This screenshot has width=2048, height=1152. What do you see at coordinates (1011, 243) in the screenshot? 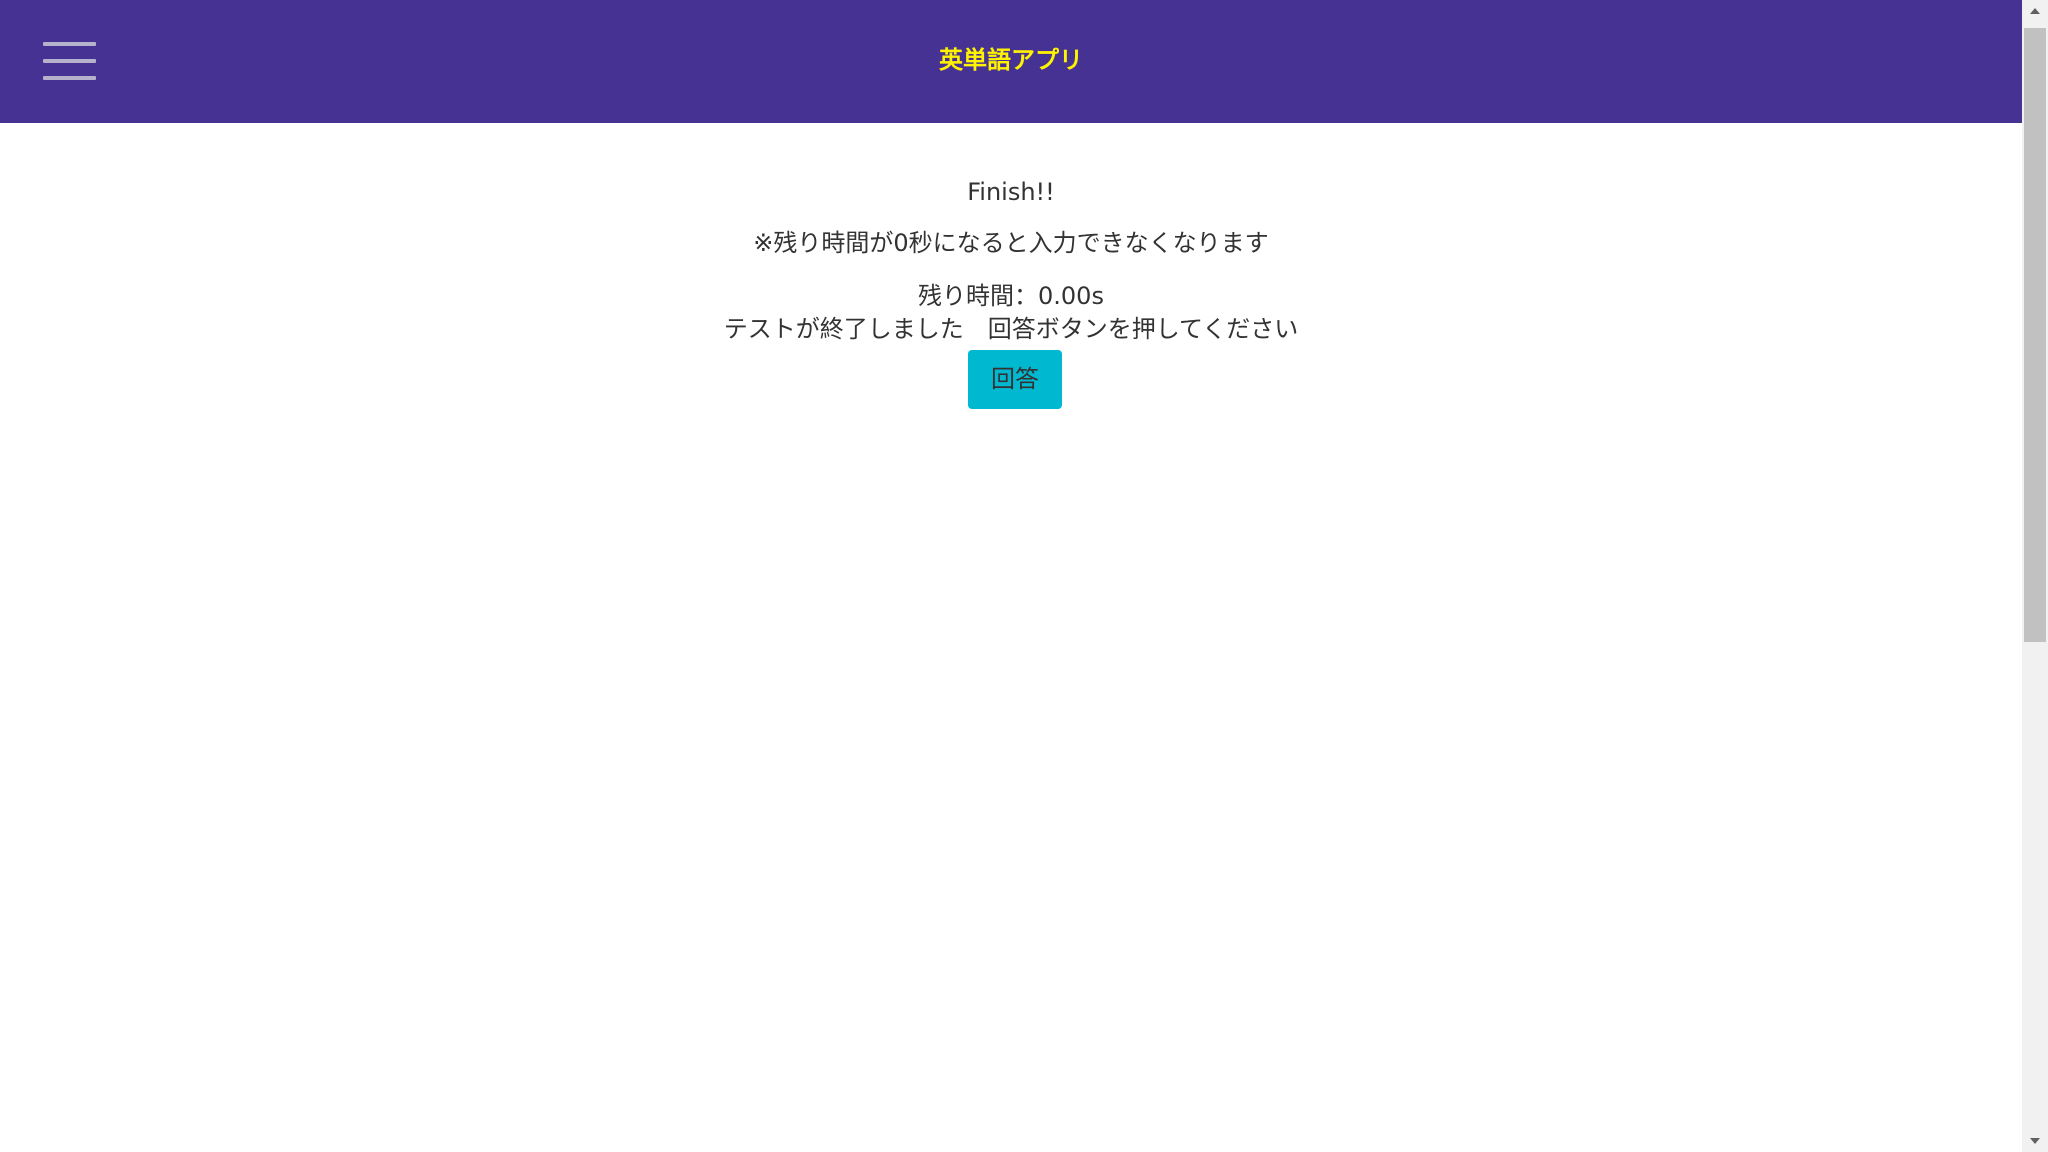
I see `time-limit-note: ※残り時間が0秒になると入力できなくなります` at bounding box center [1011, 243].